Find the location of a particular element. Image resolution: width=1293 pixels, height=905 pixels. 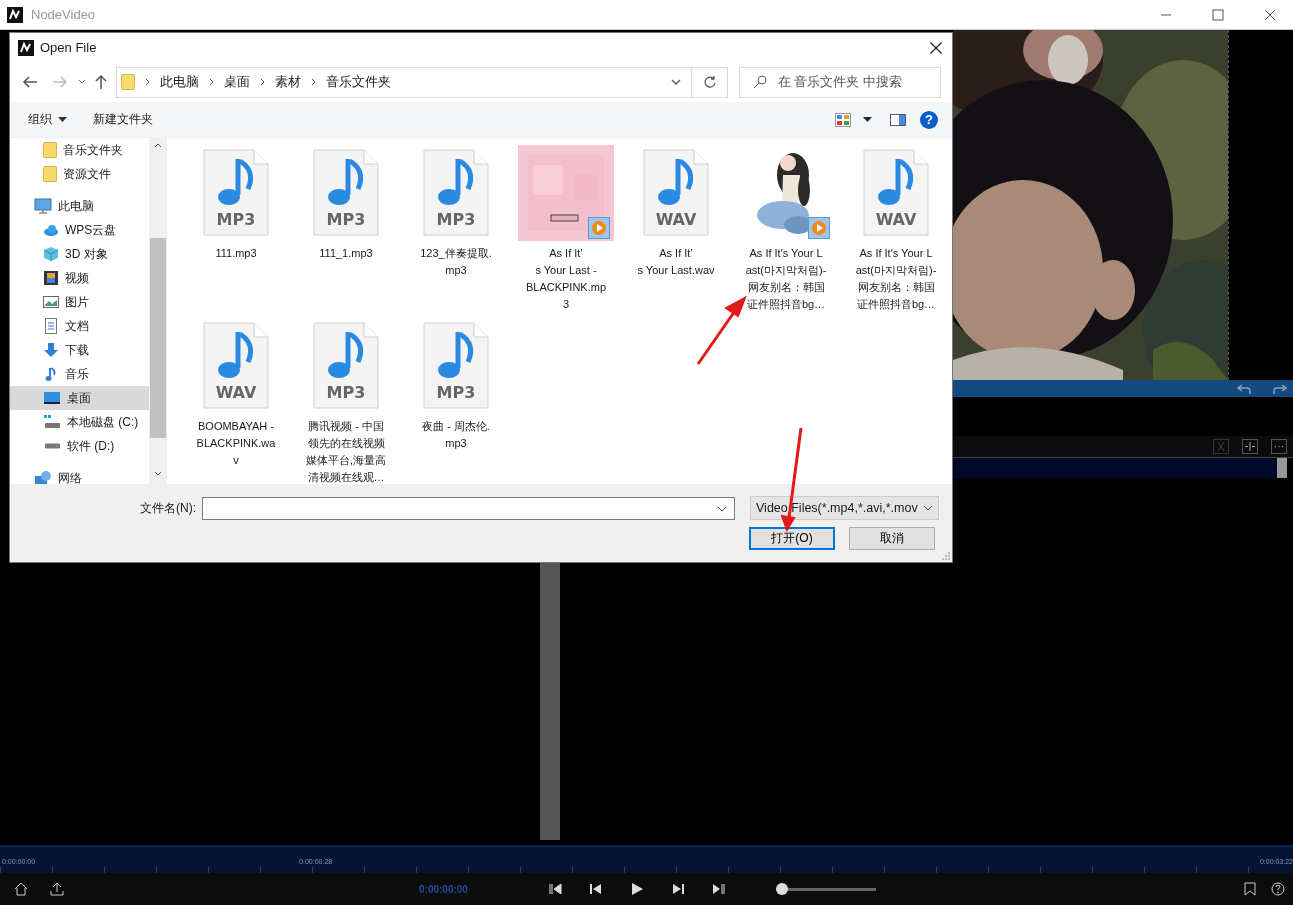

export-icon is located at coordinates (57, 889).